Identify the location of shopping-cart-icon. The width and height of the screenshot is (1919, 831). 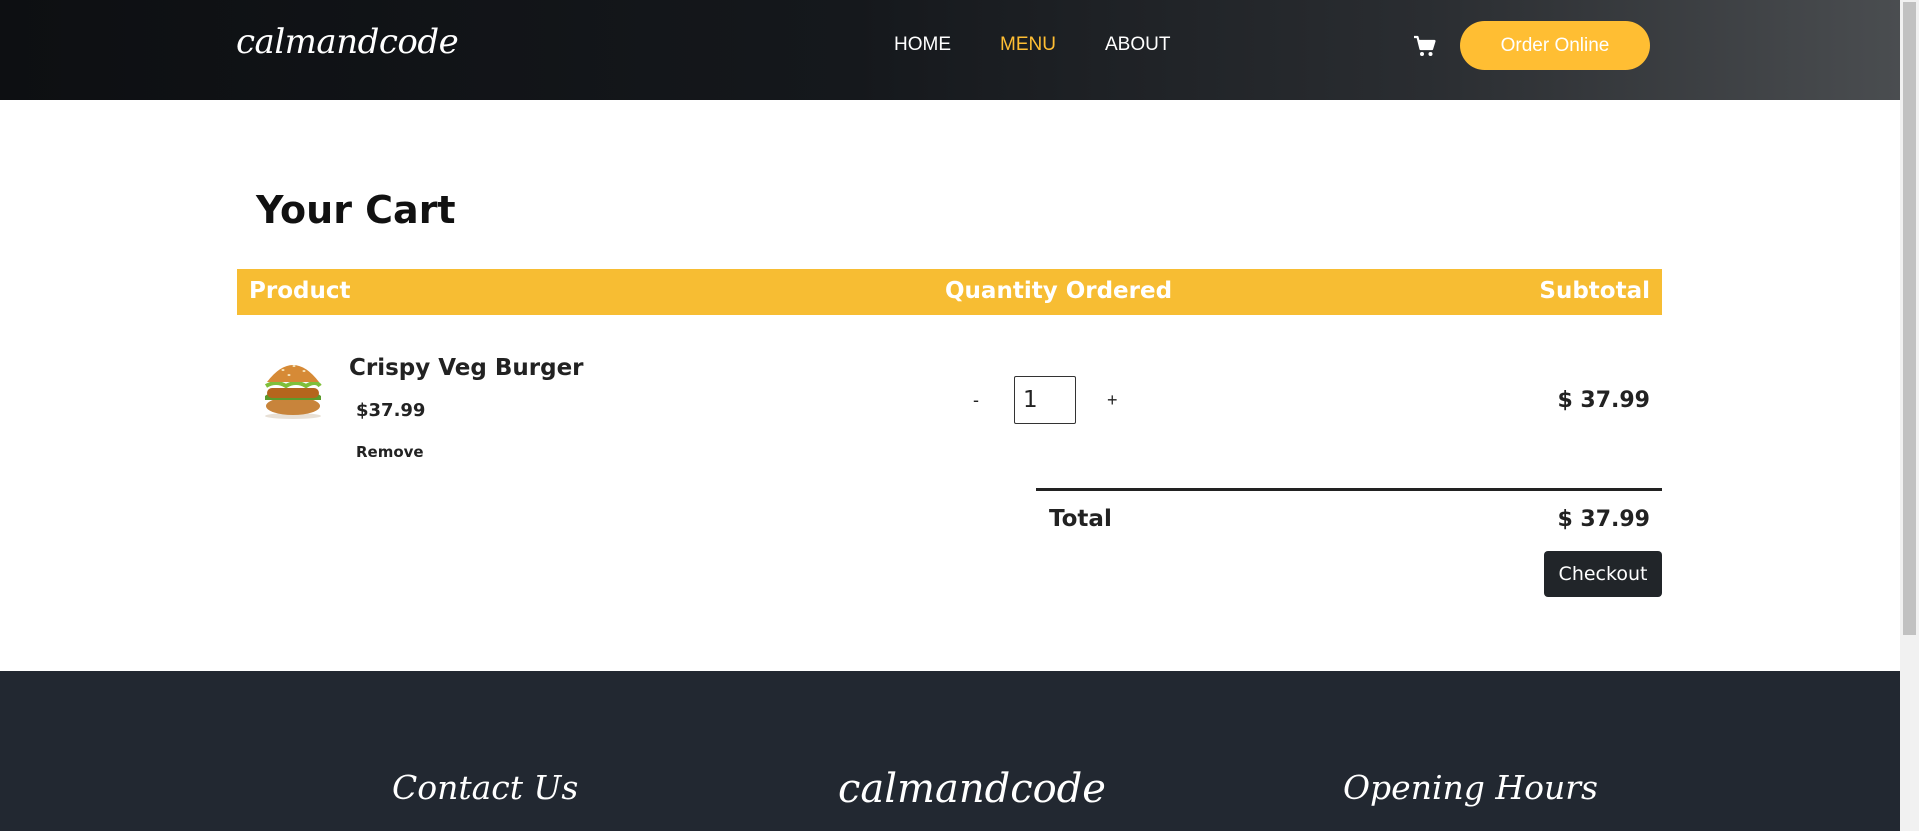
(1425, 46).